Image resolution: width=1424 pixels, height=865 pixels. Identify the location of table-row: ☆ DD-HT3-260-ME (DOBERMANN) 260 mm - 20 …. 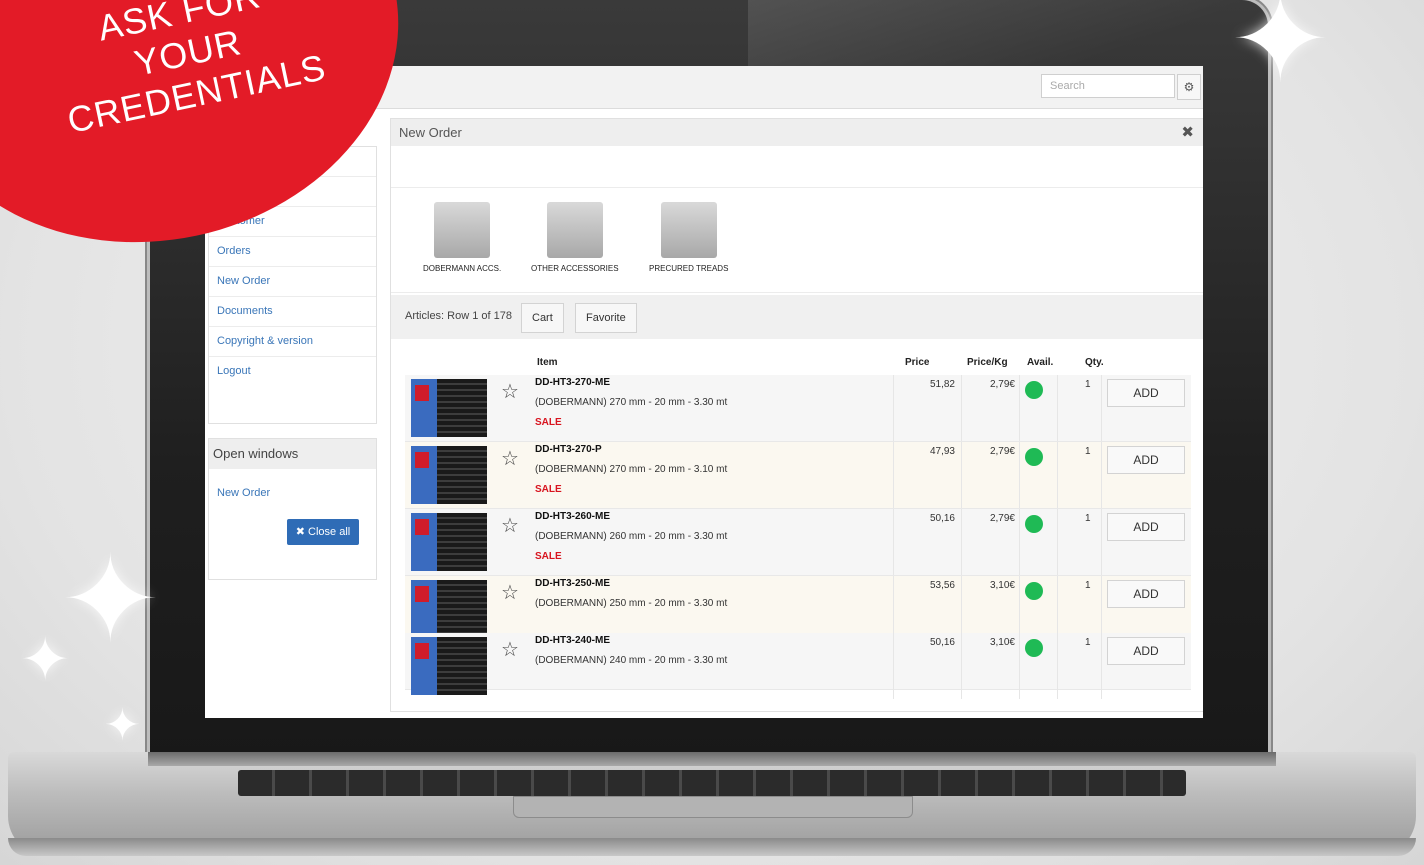
(798, 542).